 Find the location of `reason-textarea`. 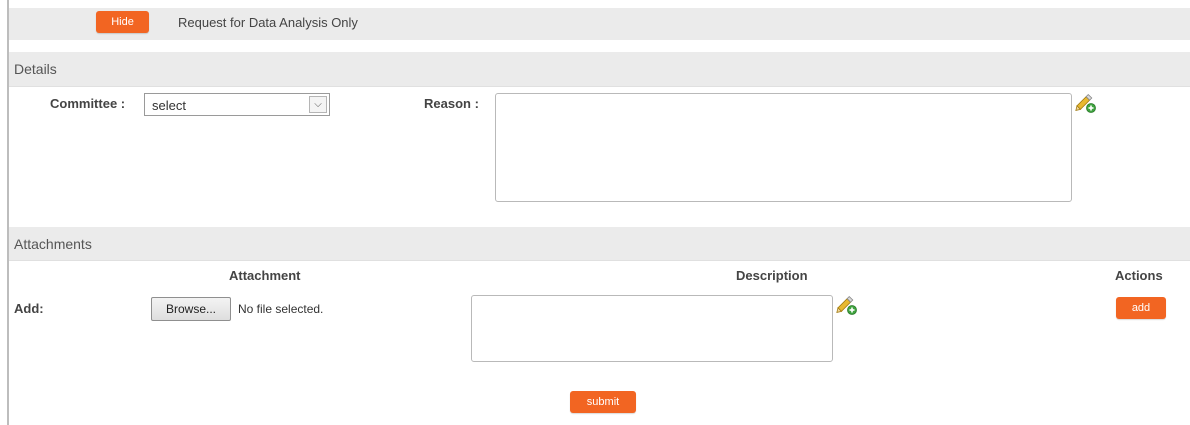

reason-textarea is located at coordinates (783, 147).